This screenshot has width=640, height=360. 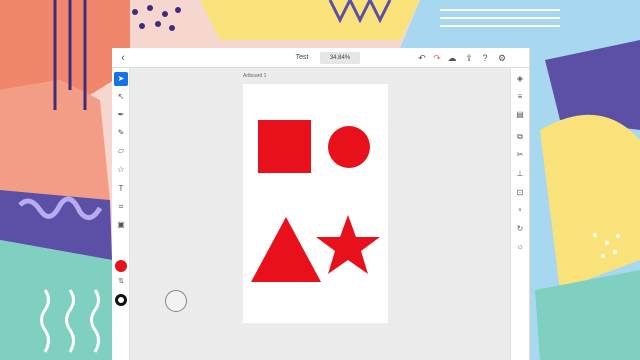 I want to click on redo-icon: ↷, so click(x=437, y=58).